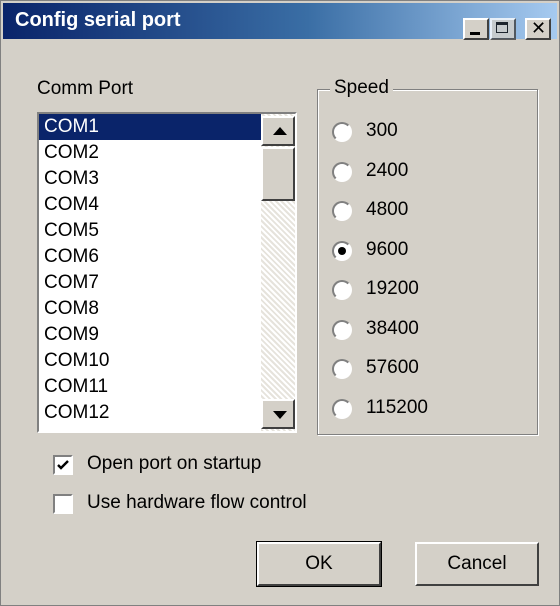  Describe the element at coordinates (150, 179) in the screenshot. I see `list-item: COM3` at that location.